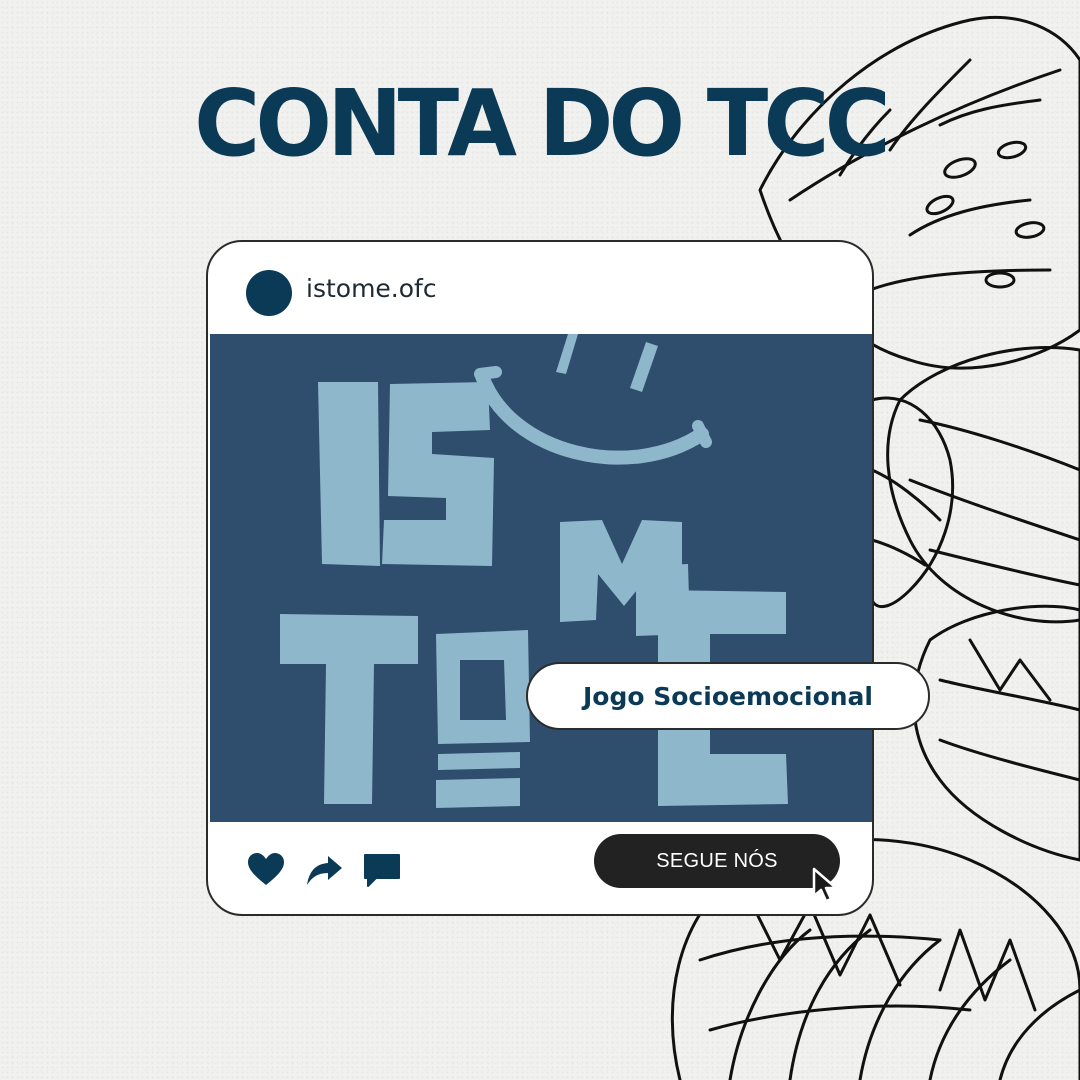 Image resolution: width=1080 pixels, height=1080 pixels. Describe the element at coordinates (717, 861) in the screenshot. I see `follow-button: SEGUE NÓS` at that location.